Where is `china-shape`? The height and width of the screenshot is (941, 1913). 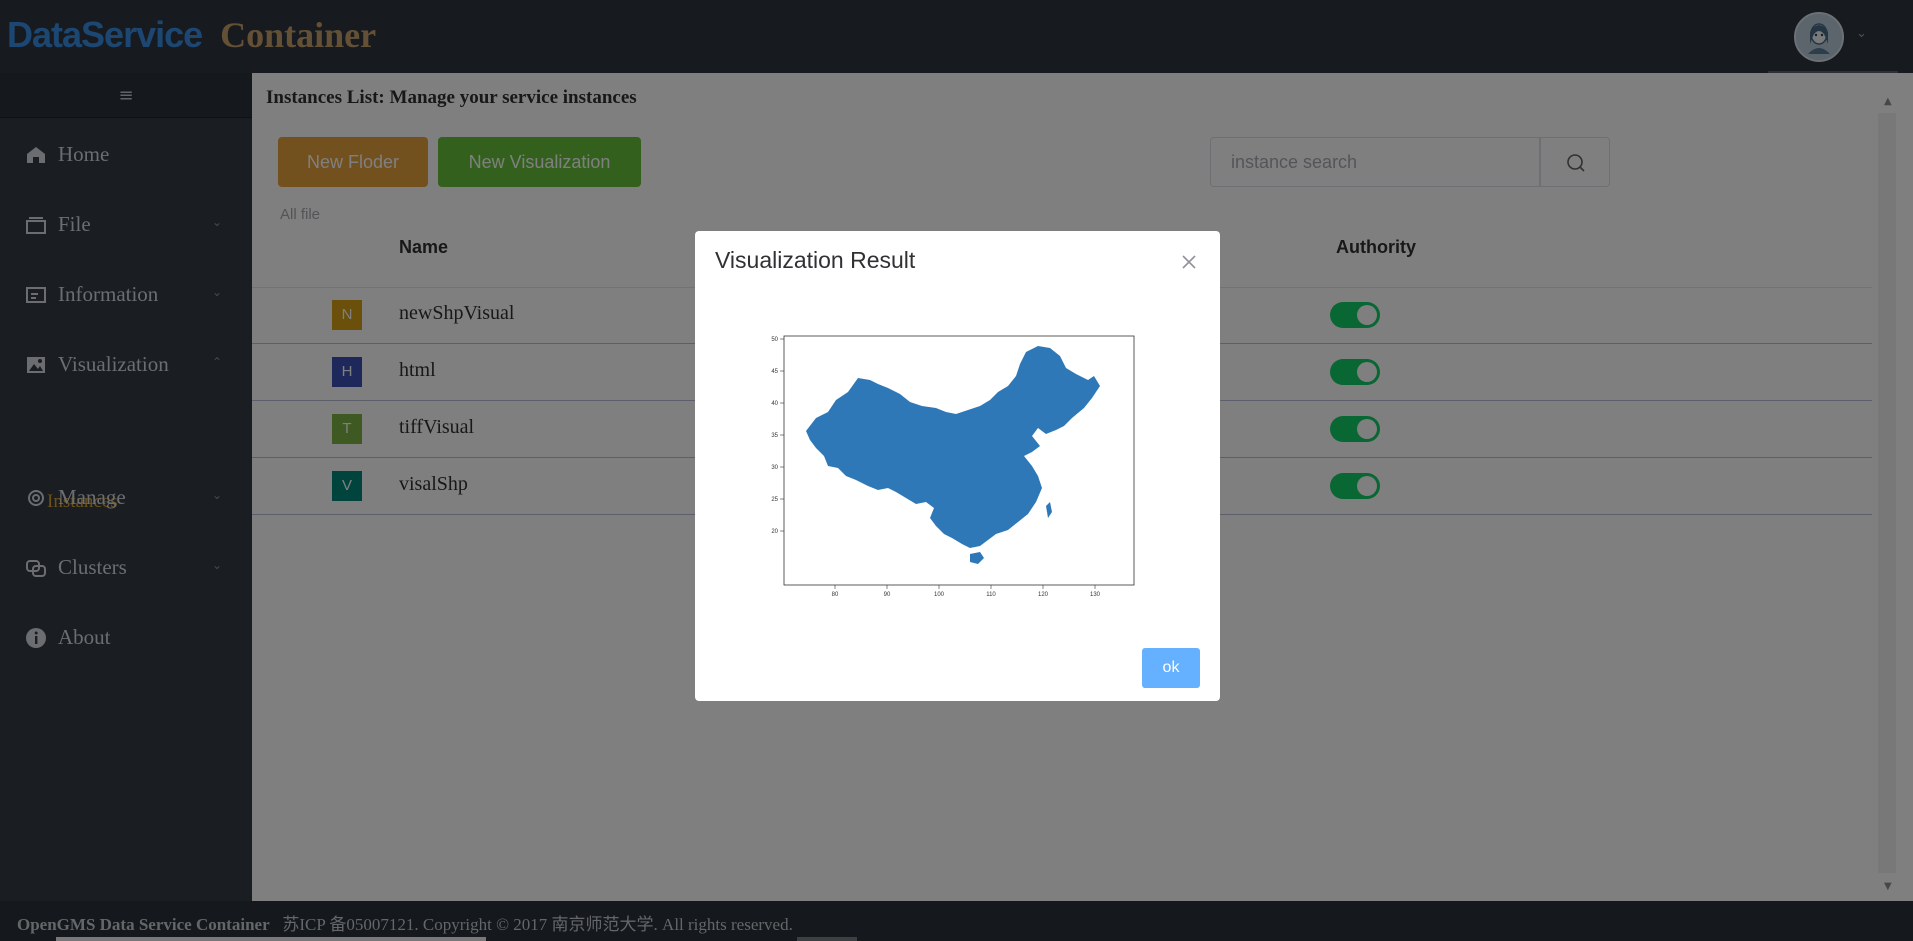 china-shape is located at coordinates (953, 447).